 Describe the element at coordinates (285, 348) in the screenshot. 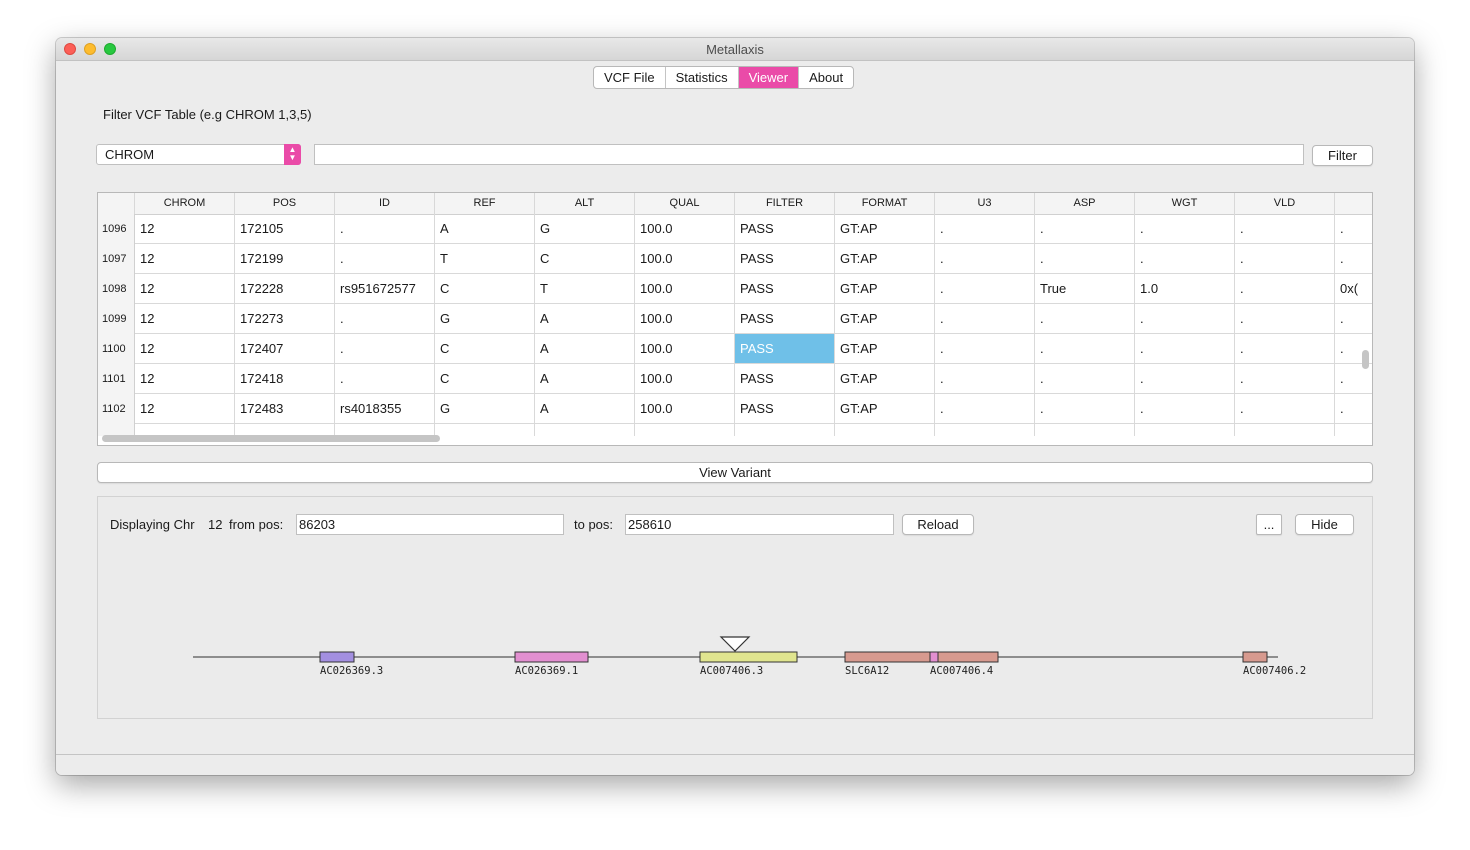

I see `table-cell: 172407` at that location.